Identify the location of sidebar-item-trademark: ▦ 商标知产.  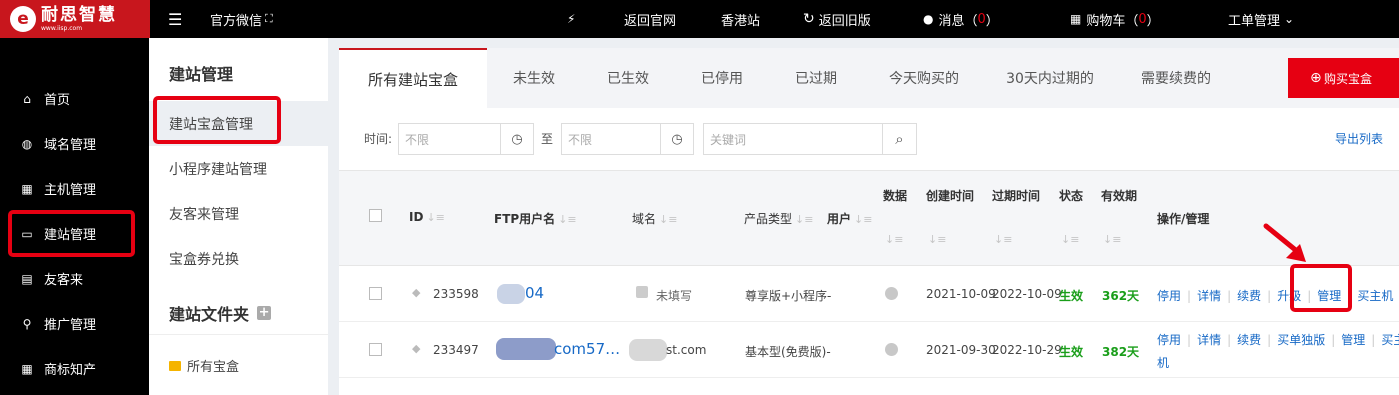
(74, 368).